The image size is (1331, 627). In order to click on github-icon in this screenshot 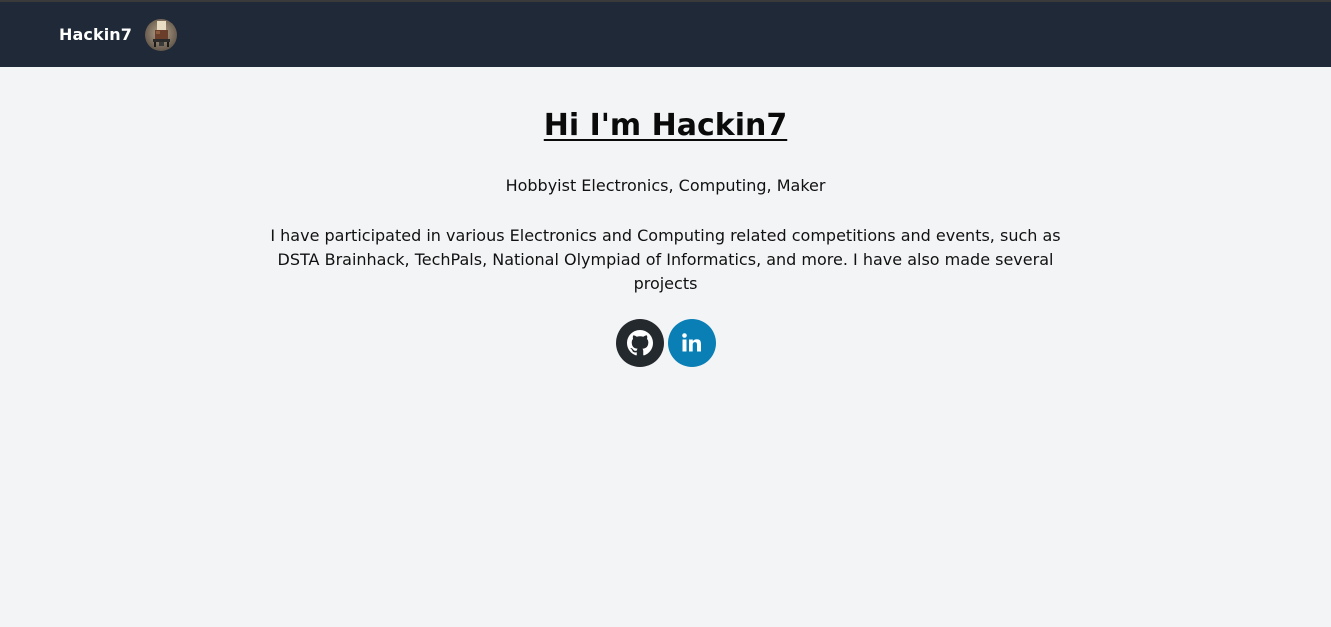, I will do `click(639, 343)`.